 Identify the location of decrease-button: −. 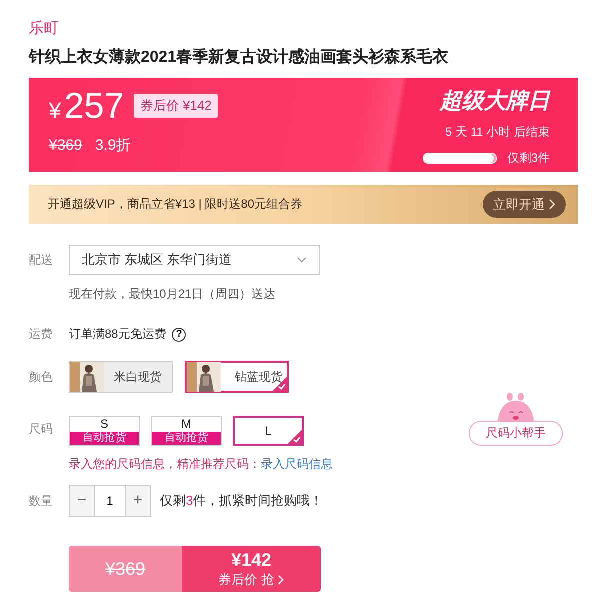
(82, 501).